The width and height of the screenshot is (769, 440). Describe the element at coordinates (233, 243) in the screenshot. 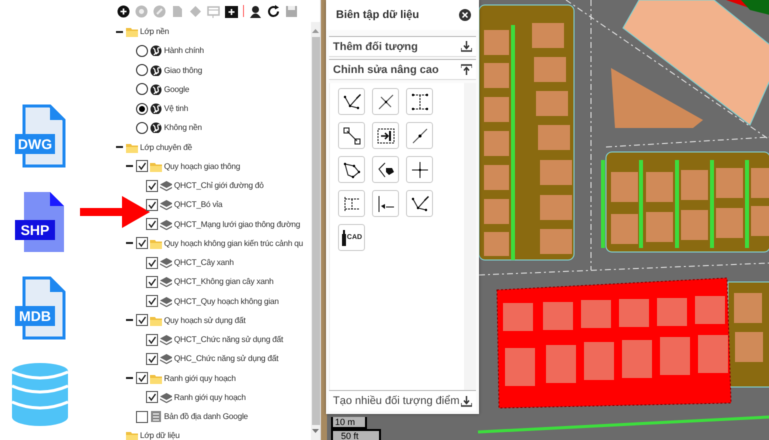

I see `tree-item-label: Quy hoạch không gian kiến trúc cảnh qu` at that location.